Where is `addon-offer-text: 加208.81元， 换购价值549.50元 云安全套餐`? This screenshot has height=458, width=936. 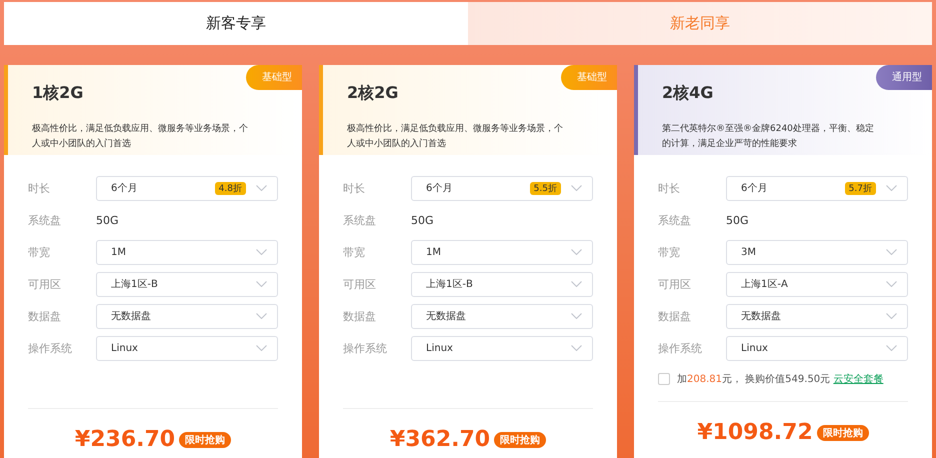
addon-offer-text: 加208.81元， 换购价值549.50元 云安全套餐 is located at coordinates (780, 379).